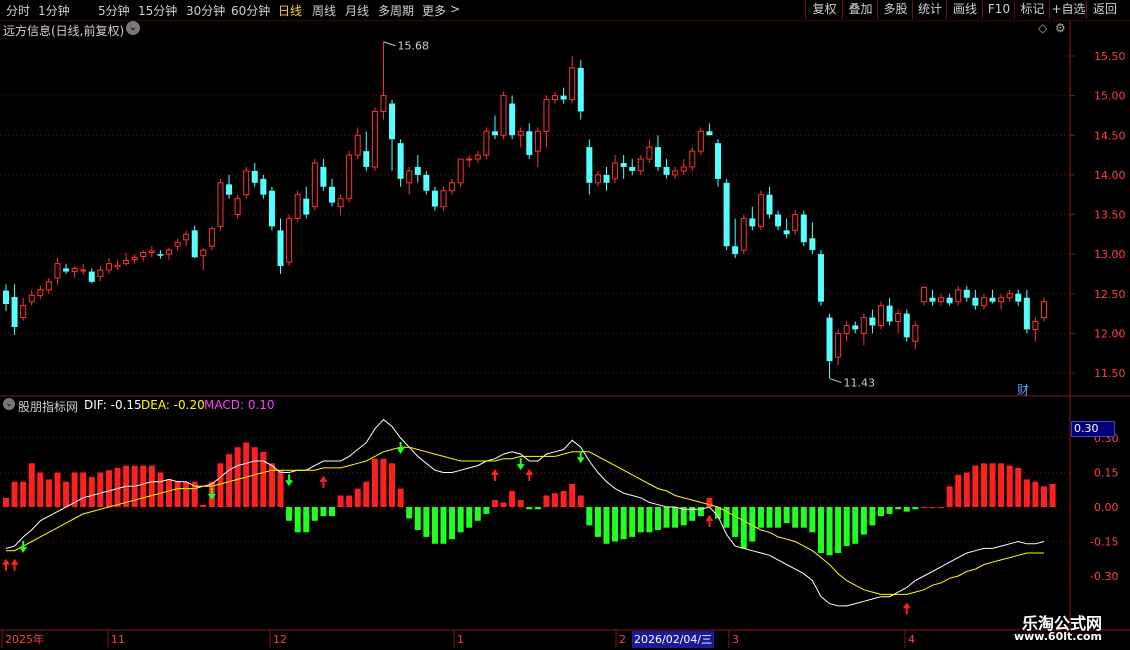  What do you see at coordinates (1042, 28) in the screenshot?
I see `diamond-icon: ◇` at bounding box center [1042, 28].